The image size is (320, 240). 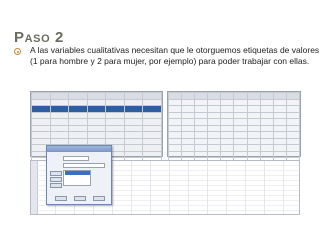 What do you see at coordinates (80, 198) in the screenshot?
I see `cancel-button` at bounding box center [80, 198].